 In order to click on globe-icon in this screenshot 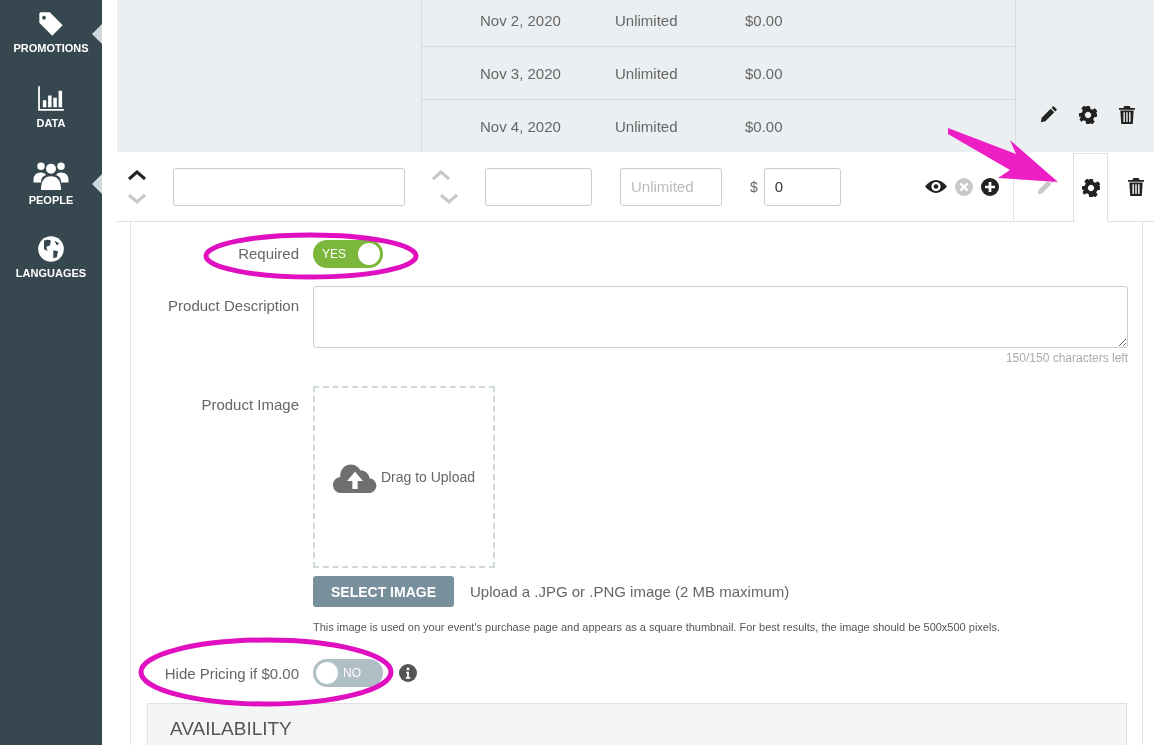, I will do `click(51, 249)`.